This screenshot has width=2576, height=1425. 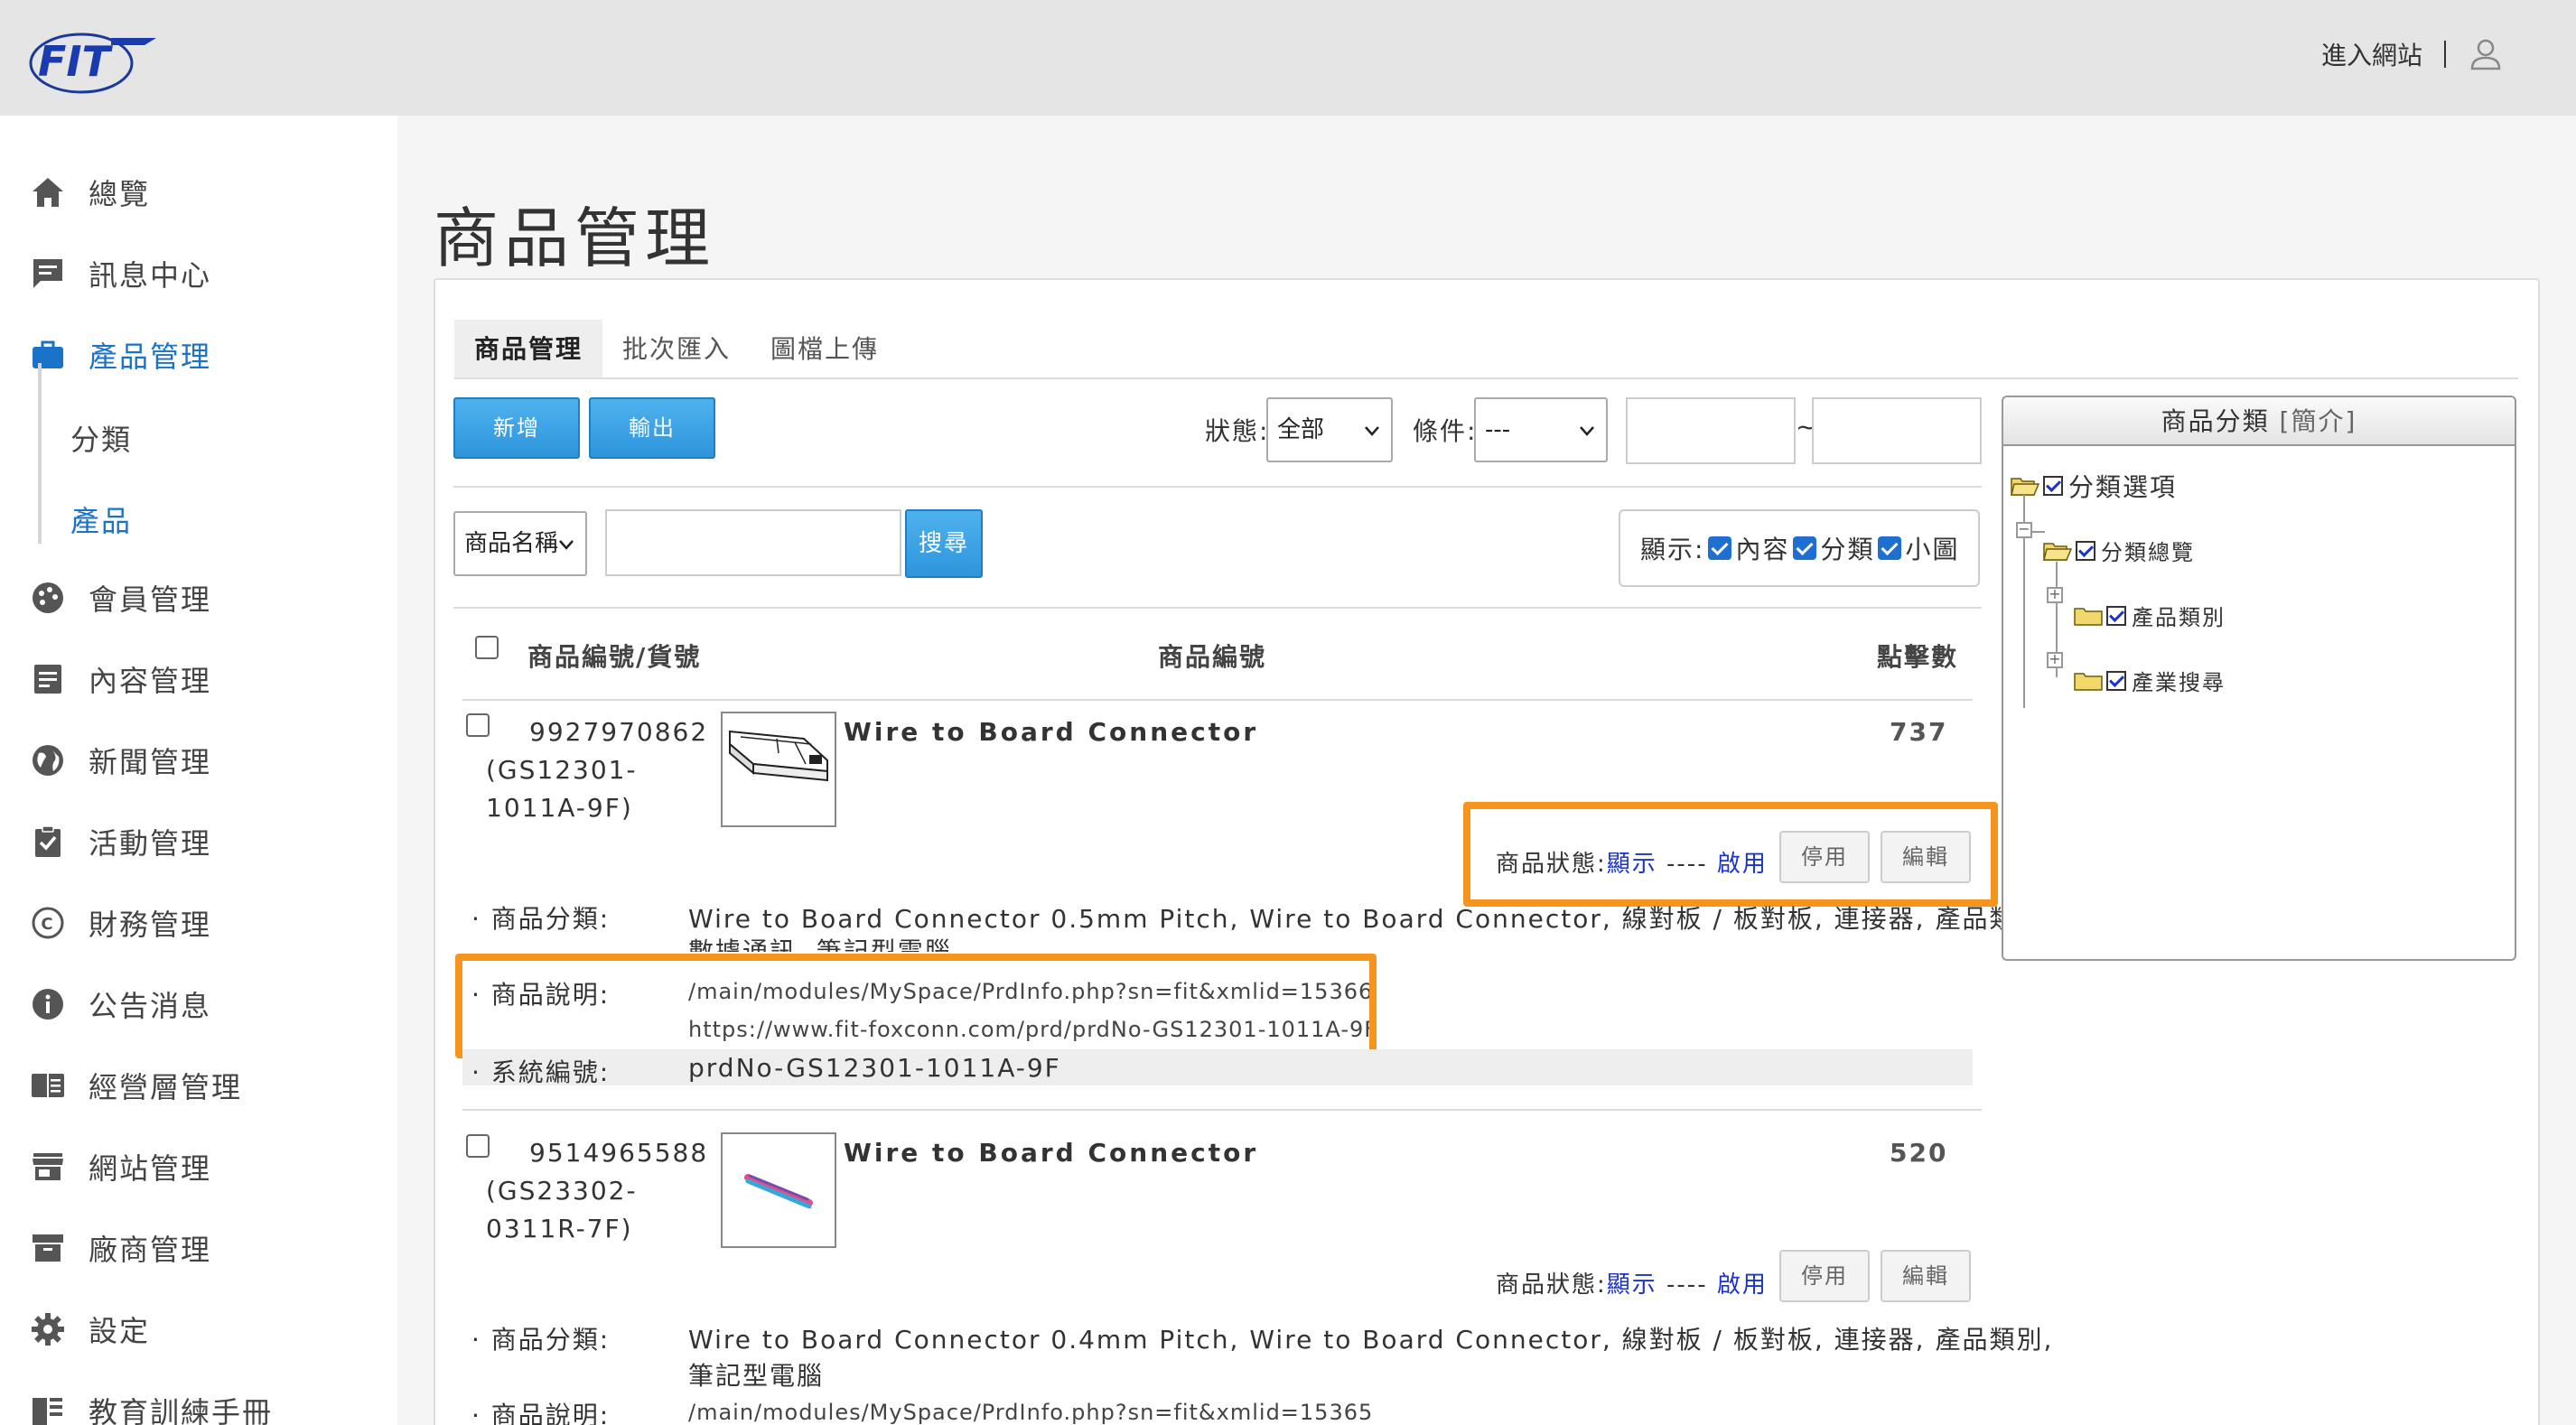 I want to click on click-count: 520, so click(x=1919, y=1153).